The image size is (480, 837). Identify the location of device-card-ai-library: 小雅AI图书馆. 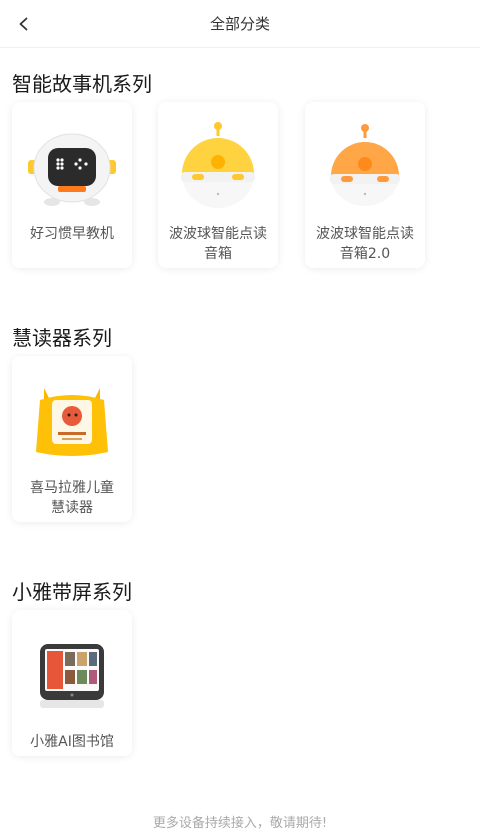
(72, 683).